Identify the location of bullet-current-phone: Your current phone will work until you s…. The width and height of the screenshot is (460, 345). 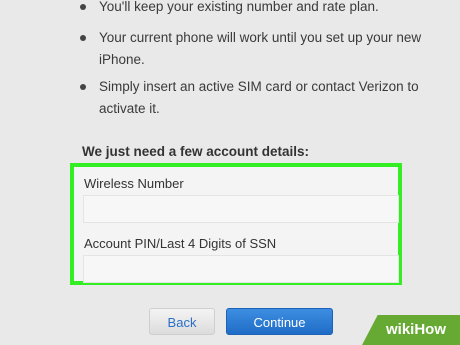
(258, 49).